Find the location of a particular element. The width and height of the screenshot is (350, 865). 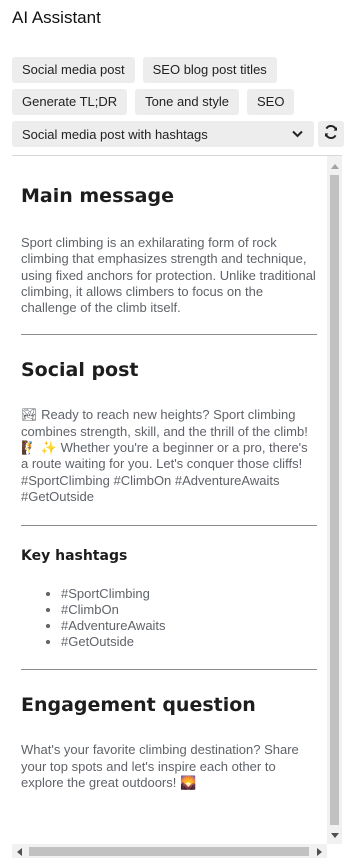

template-select: Social media post with hashtags is located at coordinates (163, 134).